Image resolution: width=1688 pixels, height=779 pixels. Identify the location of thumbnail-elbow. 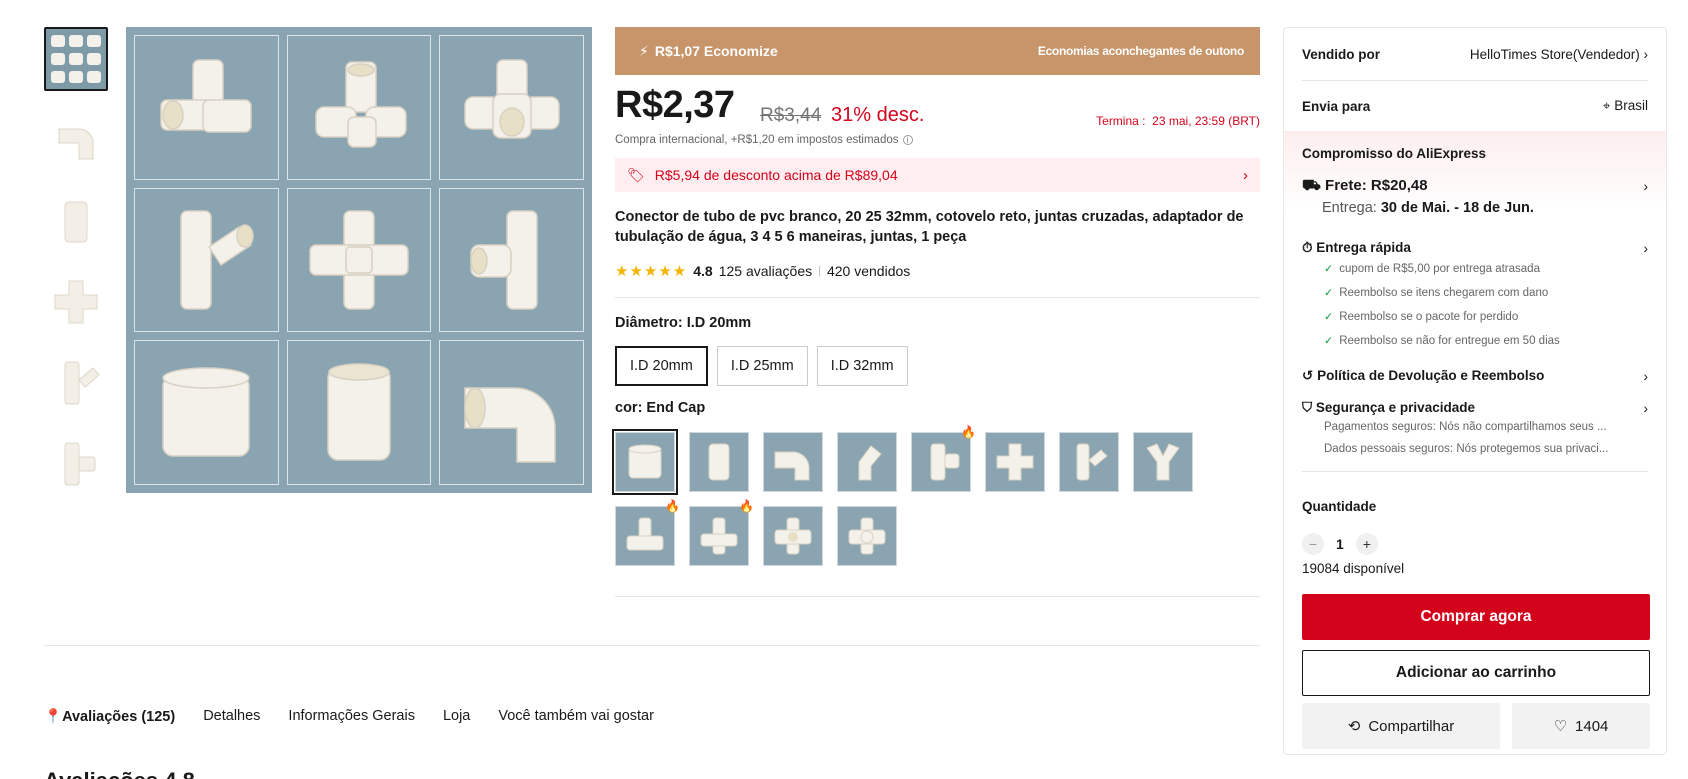
(76, 140).